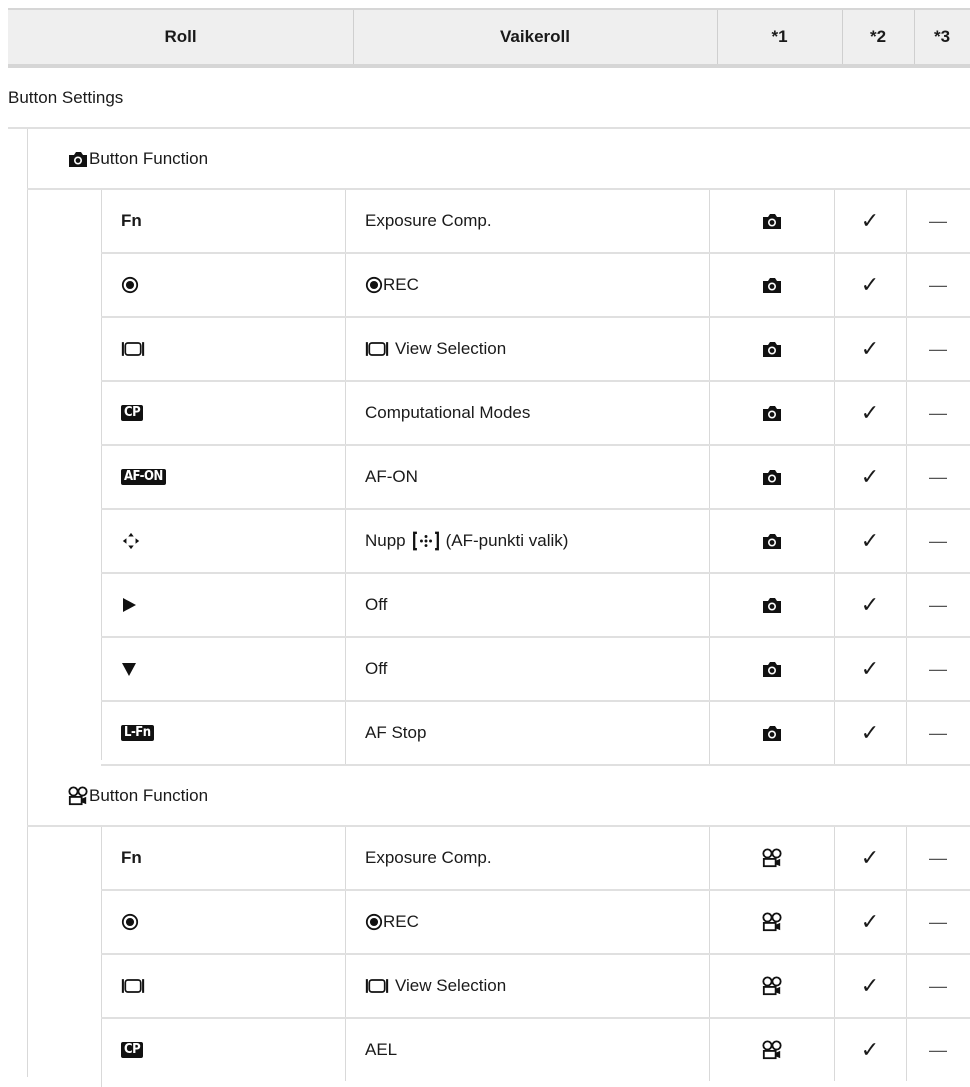  What do you see at coordinates (396, 732) in the screenshot?
I see `row-value: AF Stop` at bounding box center [396, 732].